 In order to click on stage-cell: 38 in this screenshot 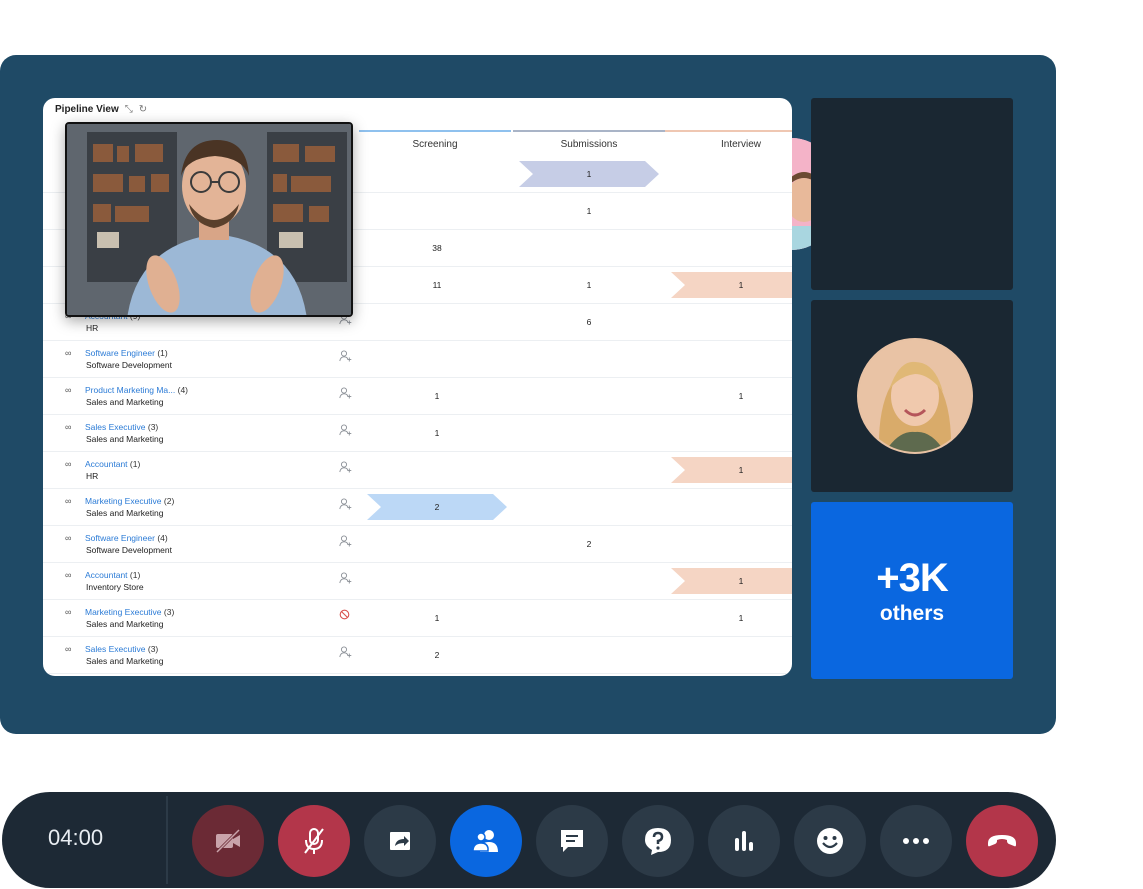, I will do `click(437, 248)`.